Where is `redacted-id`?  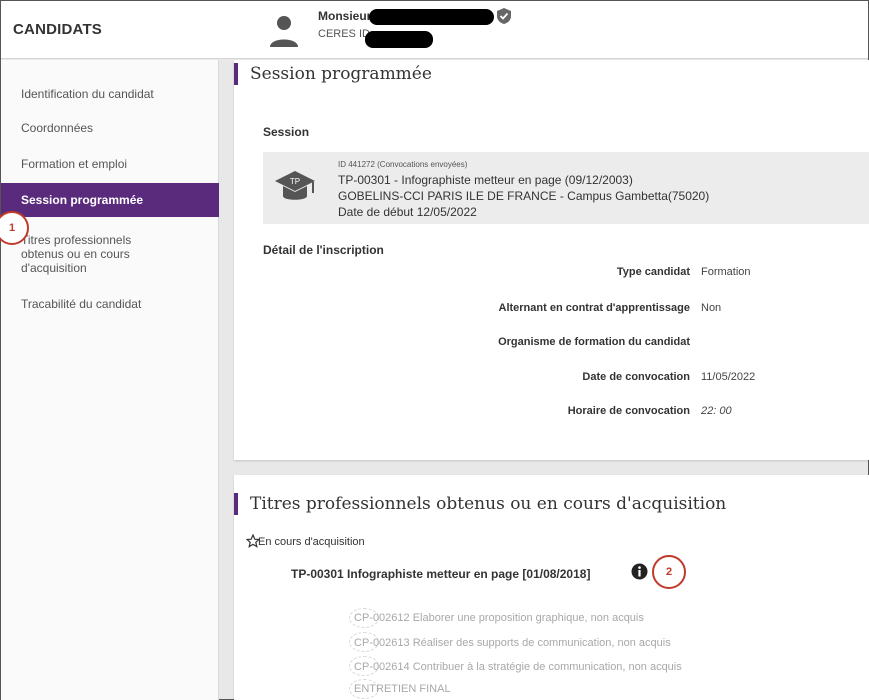
redacted-id is located at coordinates (399, 39).